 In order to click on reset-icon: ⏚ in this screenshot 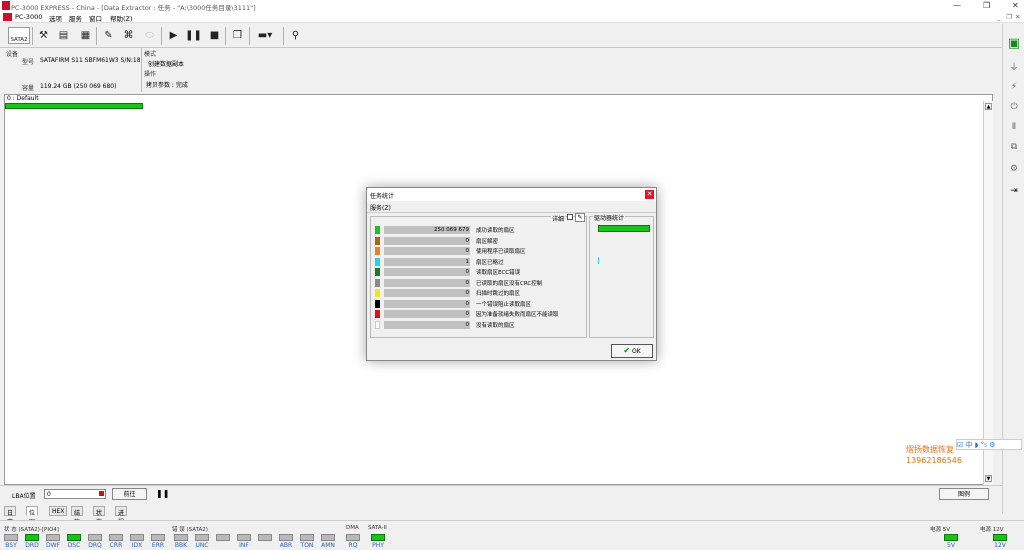, I will do `click(1014, 68)`.